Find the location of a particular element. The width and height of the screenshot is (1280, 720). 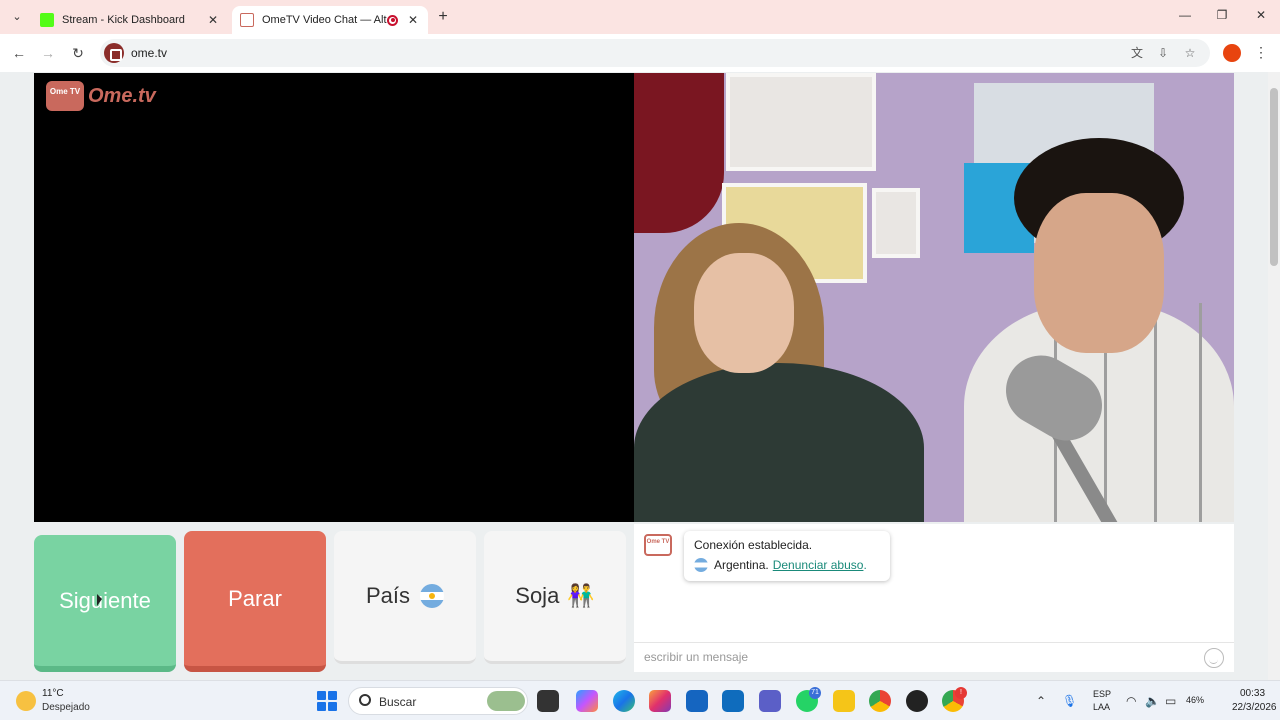

scrollbar-thumb is located at coordinates (1274, 177).